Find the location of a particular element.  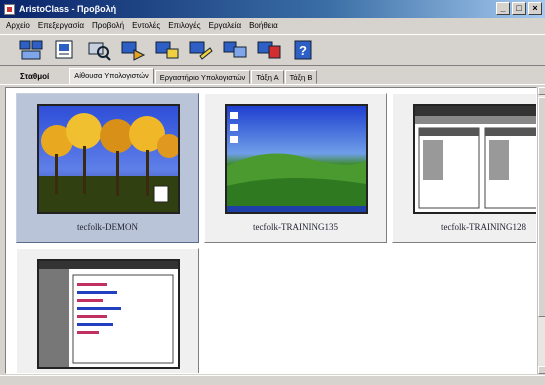

scroll-thumb is located at coordinates (541, 207).